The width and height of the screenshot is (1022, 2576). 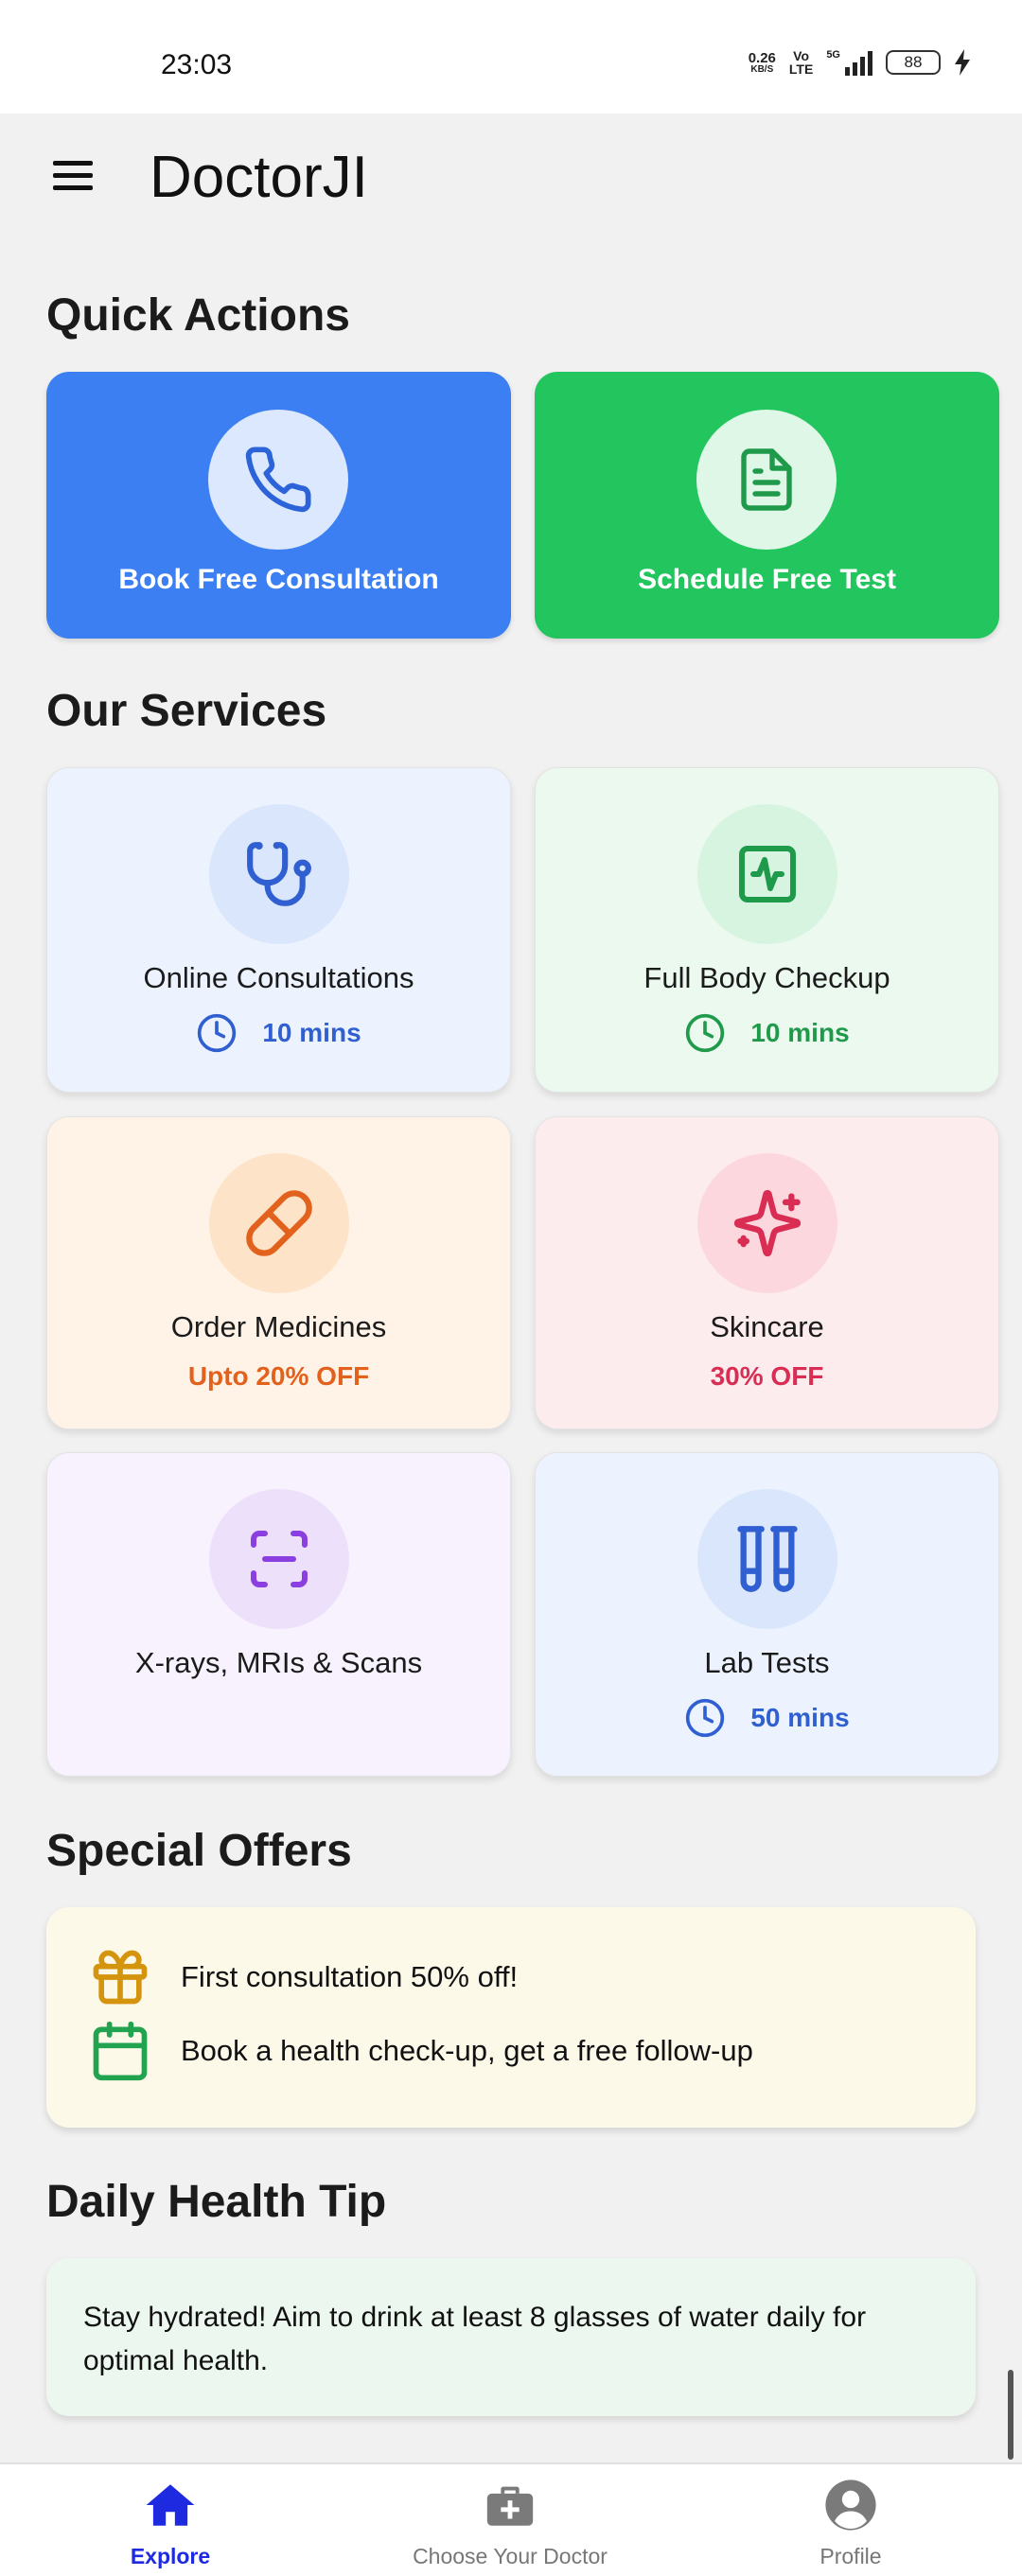 I want to click on network-type: 5G, so click(x=833, y=55).